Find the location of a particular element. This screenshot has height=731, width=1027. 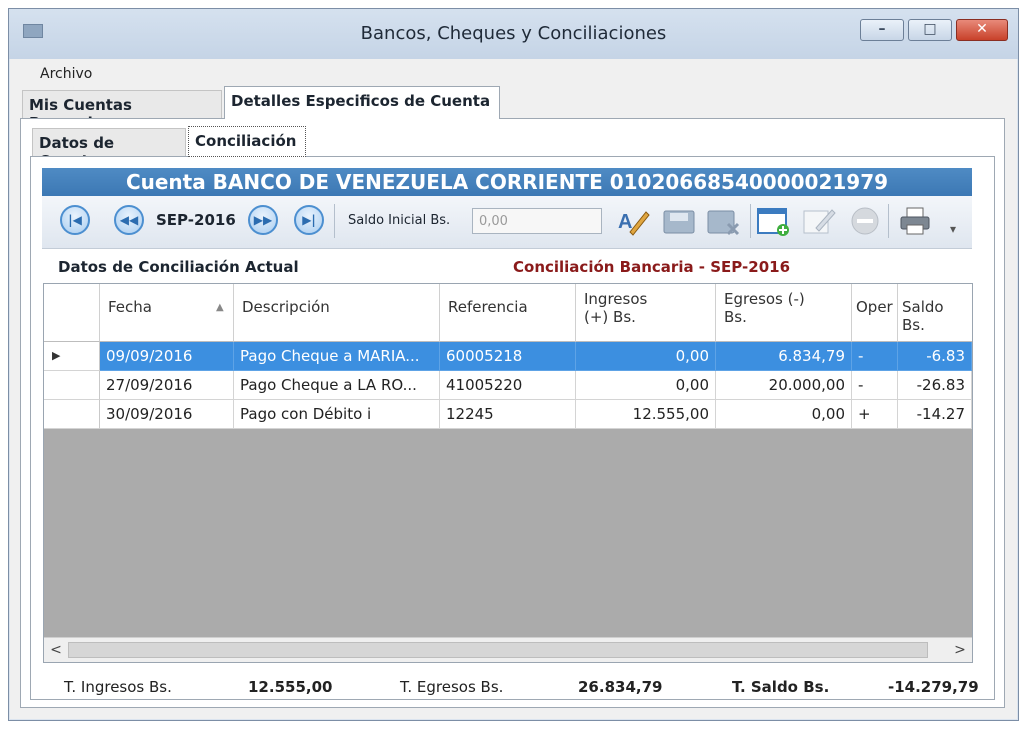

toolbar-overflow-icon: ▾ is located at coordinates (953, 229).